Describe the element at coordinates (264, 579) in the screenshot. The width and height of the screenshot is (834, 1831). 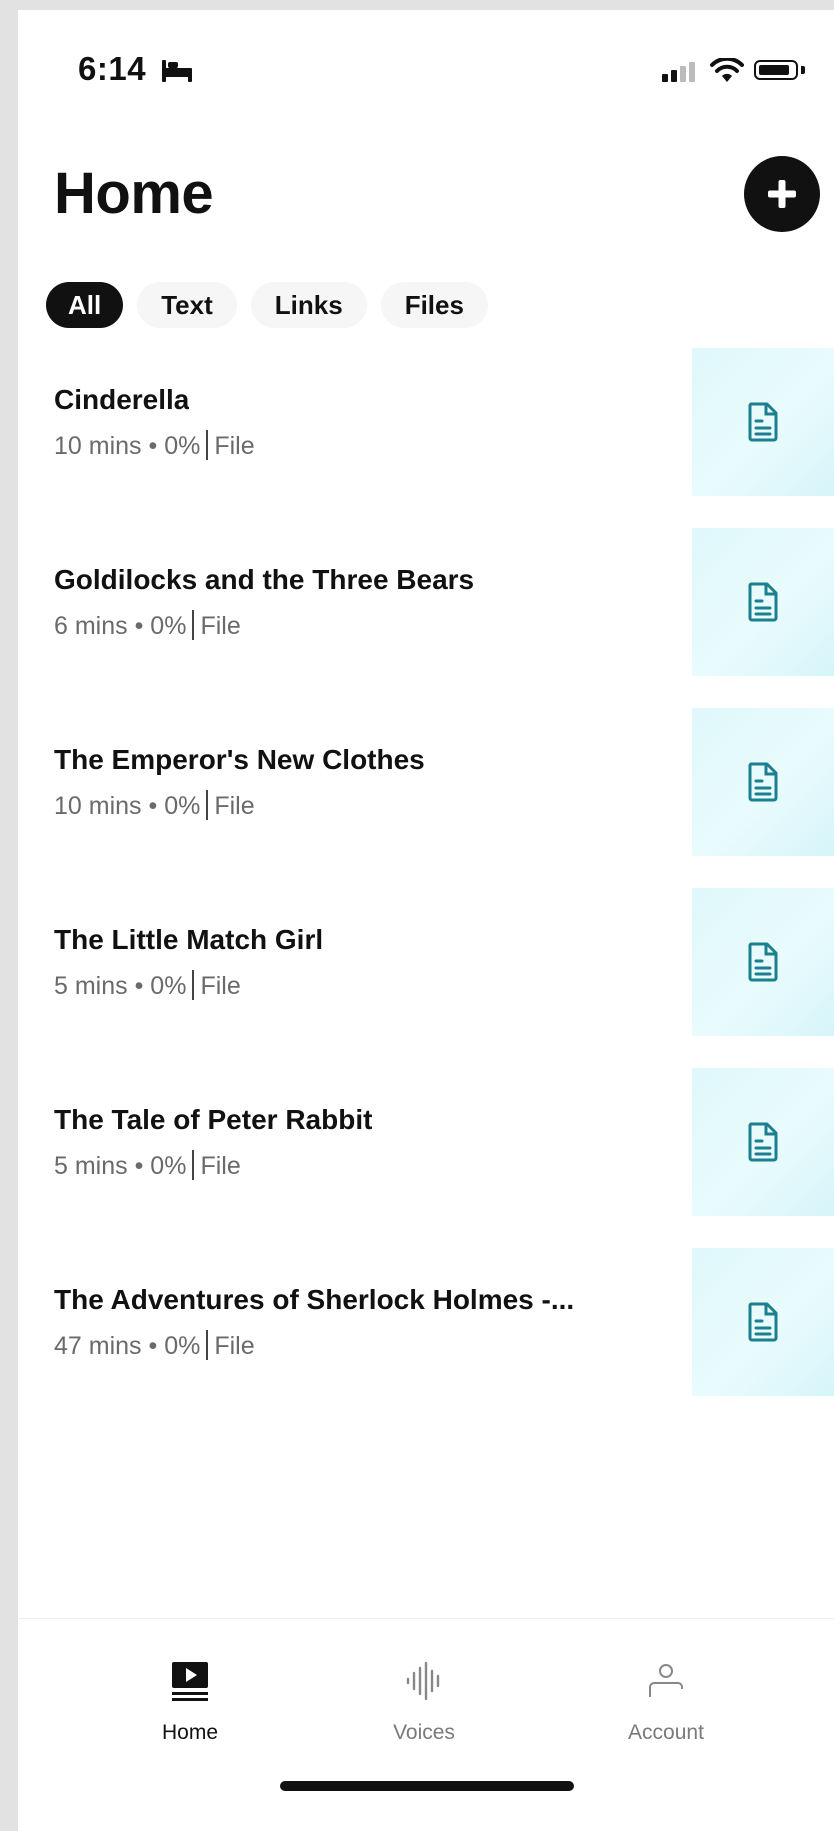
I see `item-title: Goldilocks and the Three Bears` at that location.